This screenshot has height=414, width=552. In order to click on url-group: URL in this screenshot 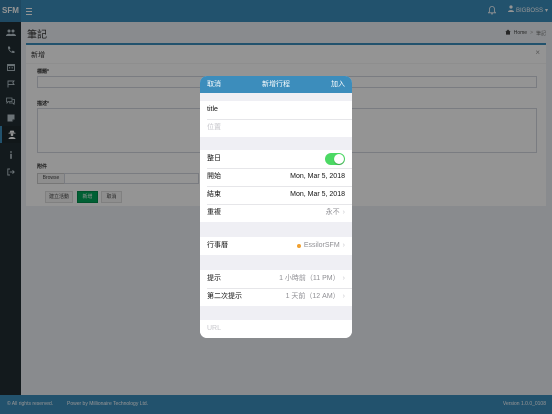, I will do `click(276, 329)`.